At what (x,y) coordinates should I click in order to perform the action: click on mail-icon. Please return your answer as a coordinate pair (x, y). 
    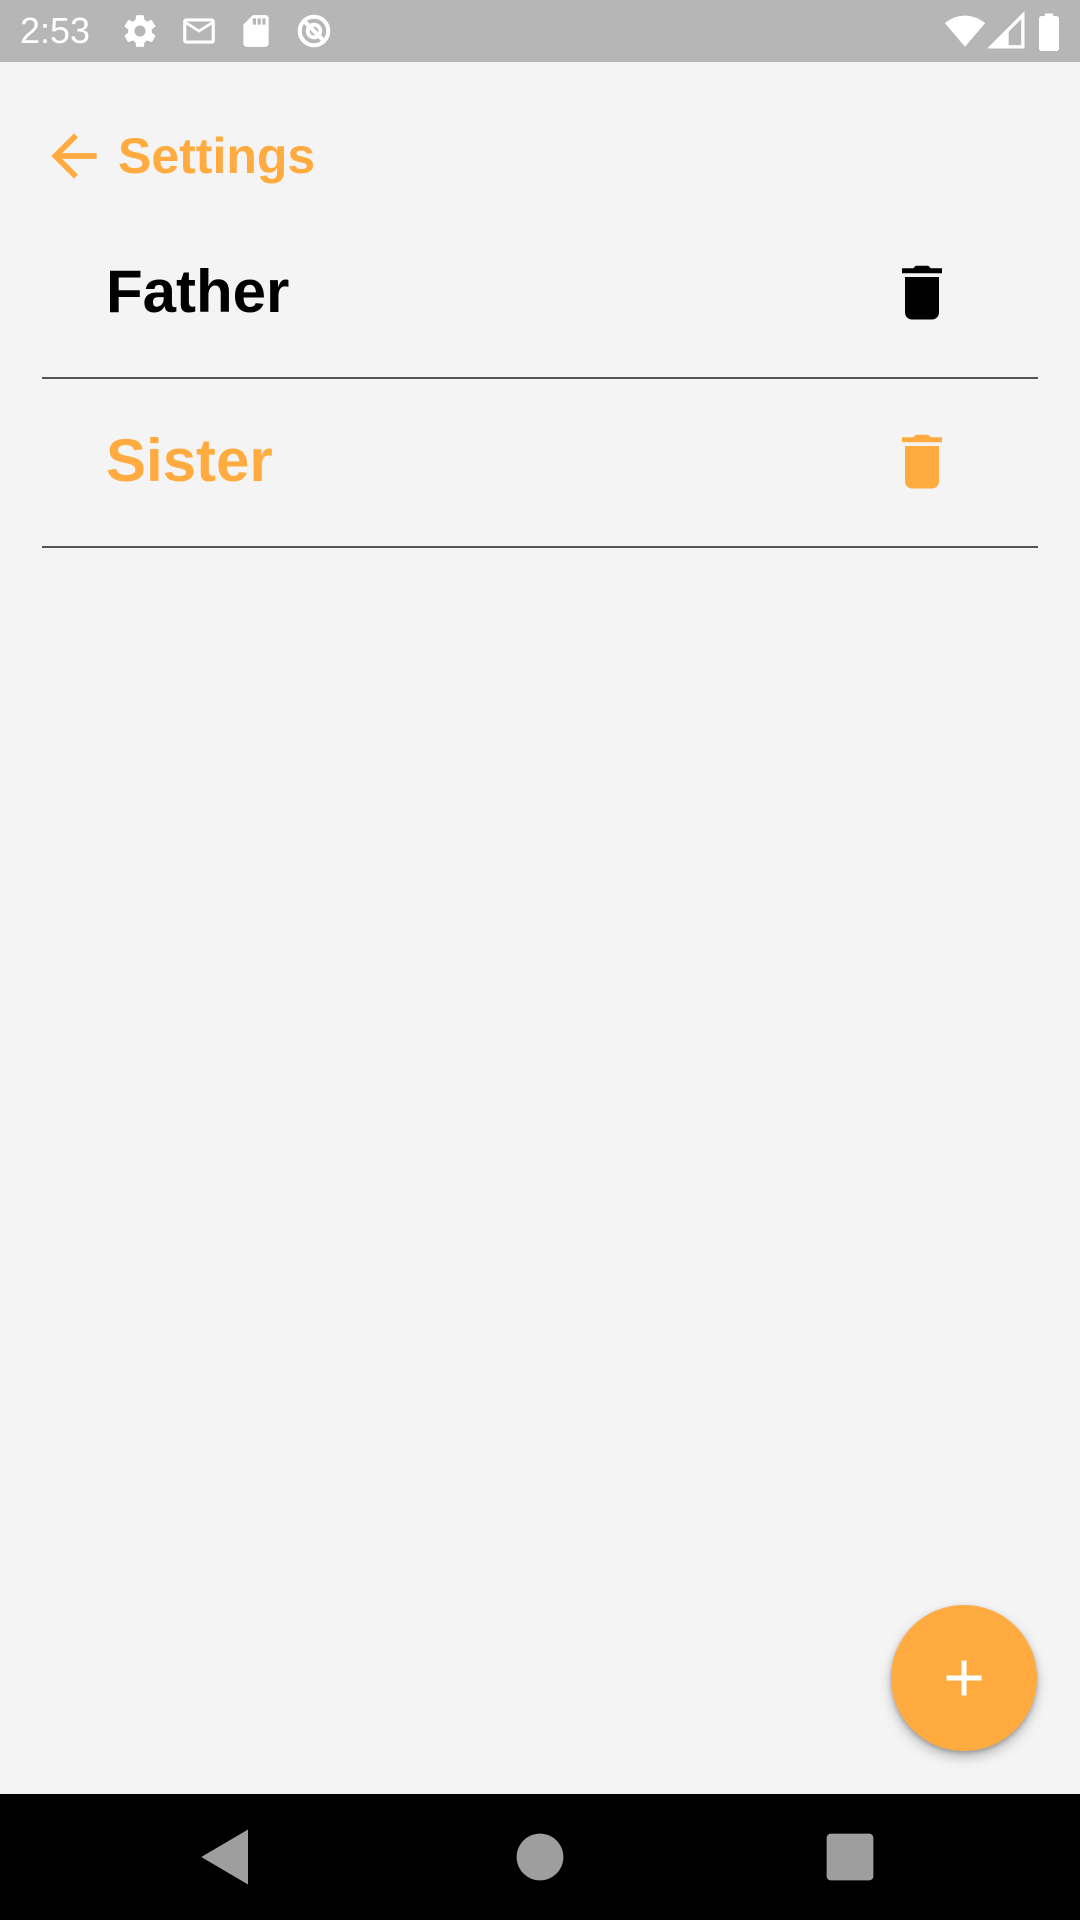
    Looking at the image, I should click on (199, 31).